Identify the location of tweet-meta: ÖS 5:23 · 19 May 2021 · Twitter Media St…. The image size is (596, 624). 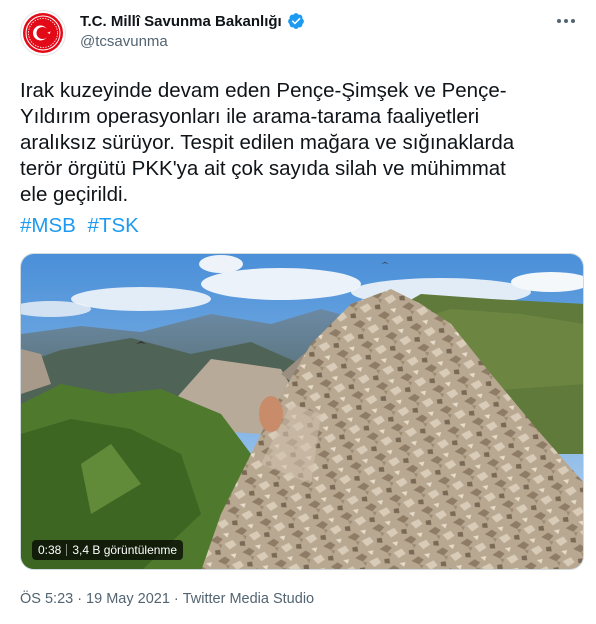
(167, 599).